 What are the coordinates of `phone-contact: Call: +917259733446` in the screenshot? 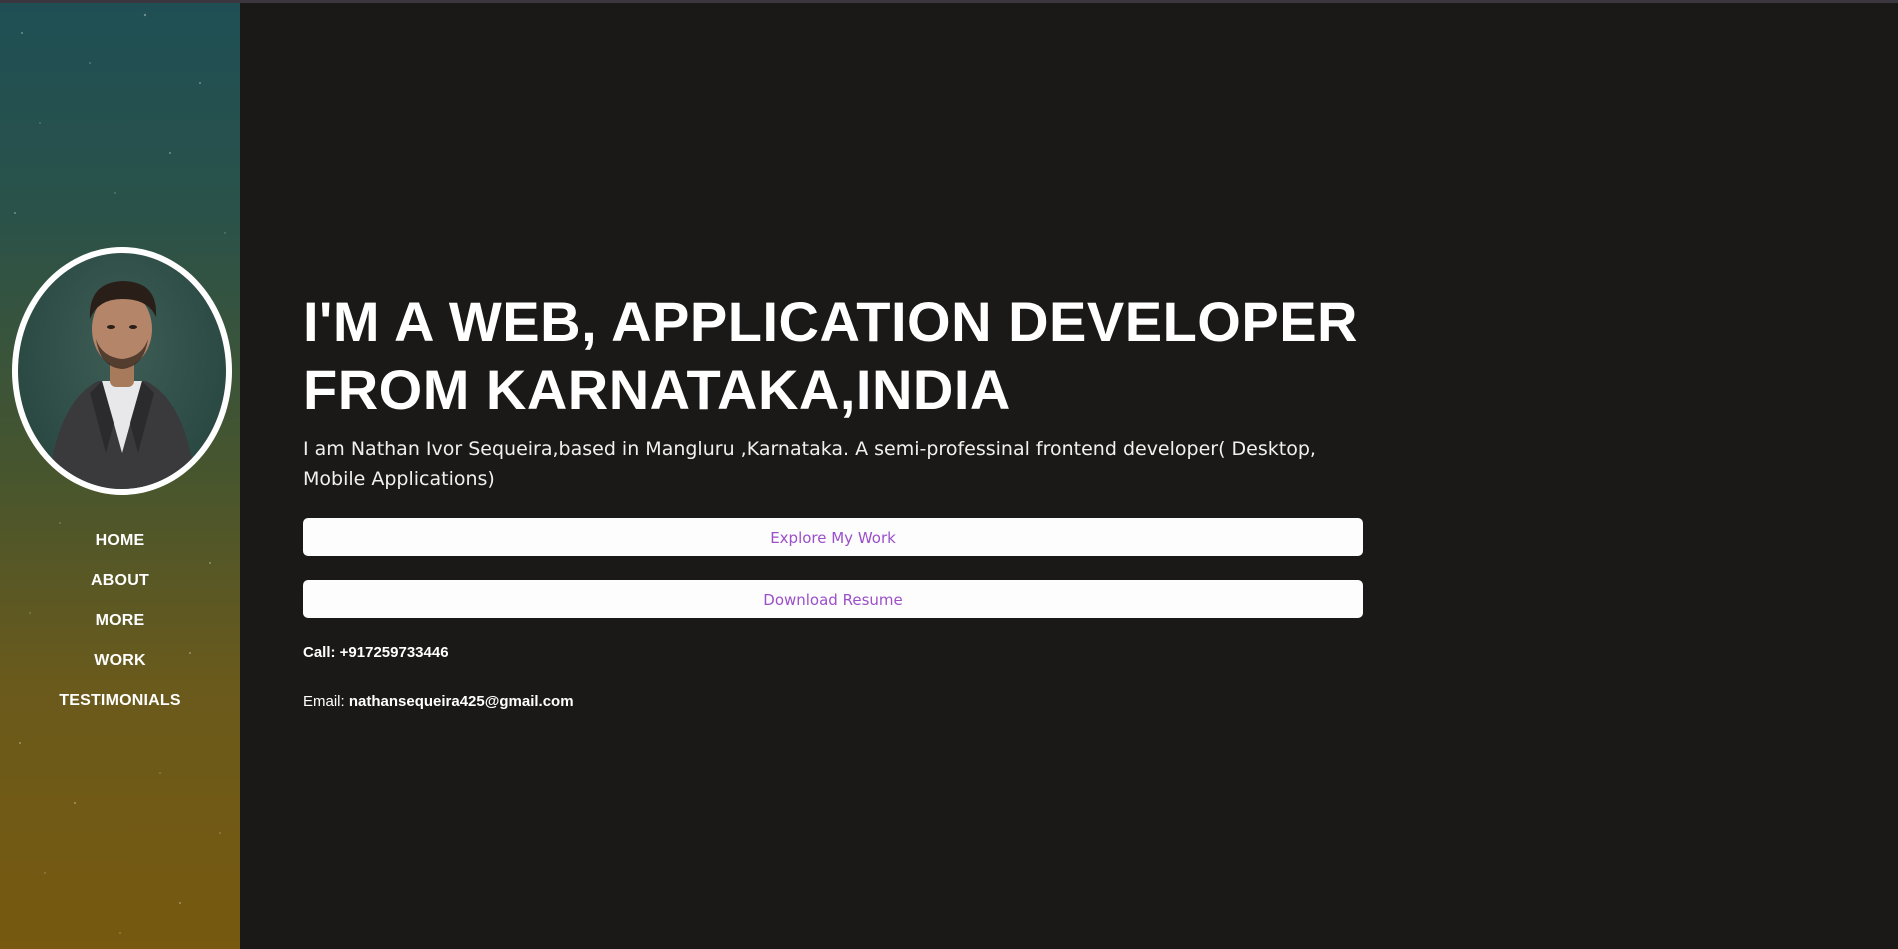 It's located at (376, 652).